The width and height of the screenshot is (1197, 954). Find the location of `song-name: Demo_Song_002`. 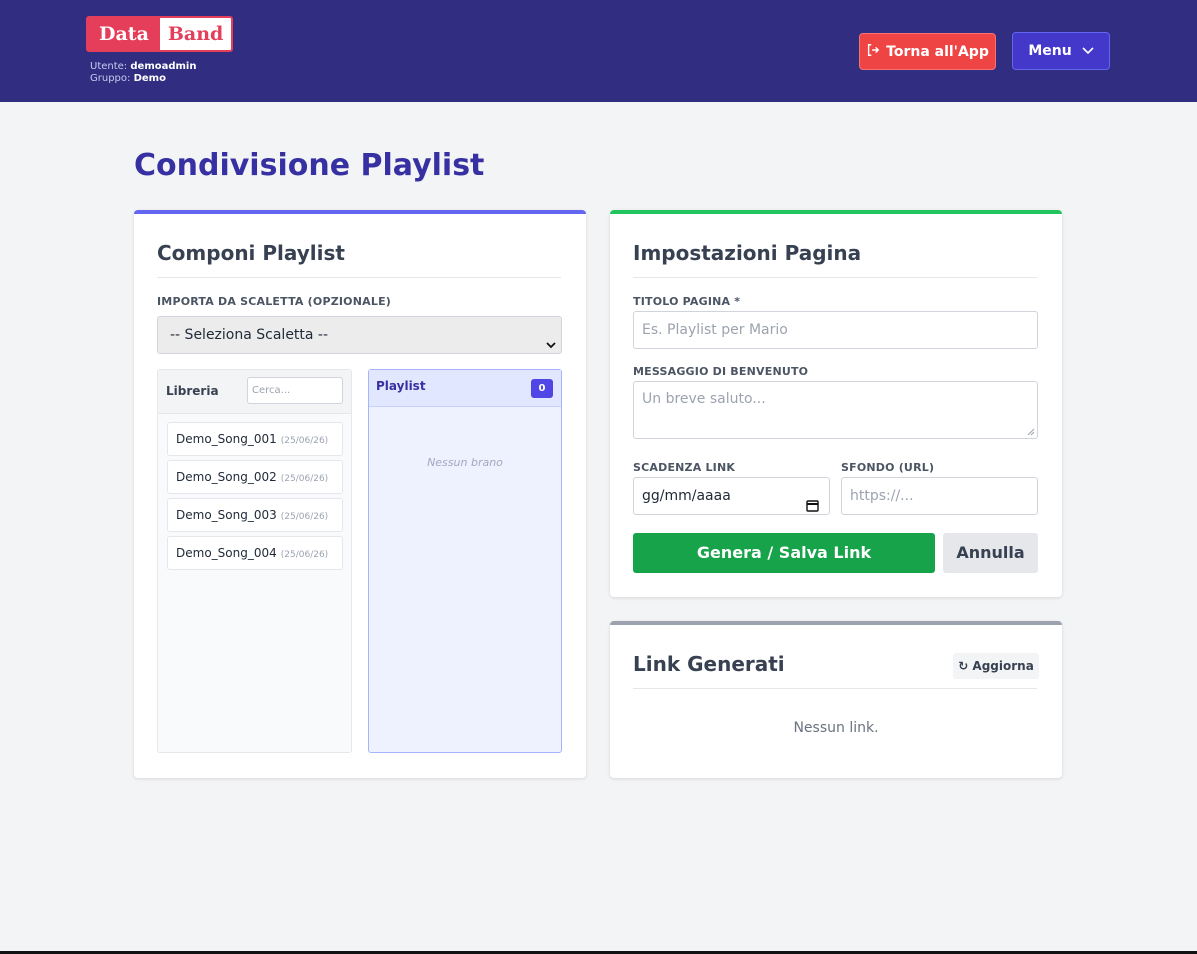

song-name: Demo_Song_002 is located at coordinates (226, 477).